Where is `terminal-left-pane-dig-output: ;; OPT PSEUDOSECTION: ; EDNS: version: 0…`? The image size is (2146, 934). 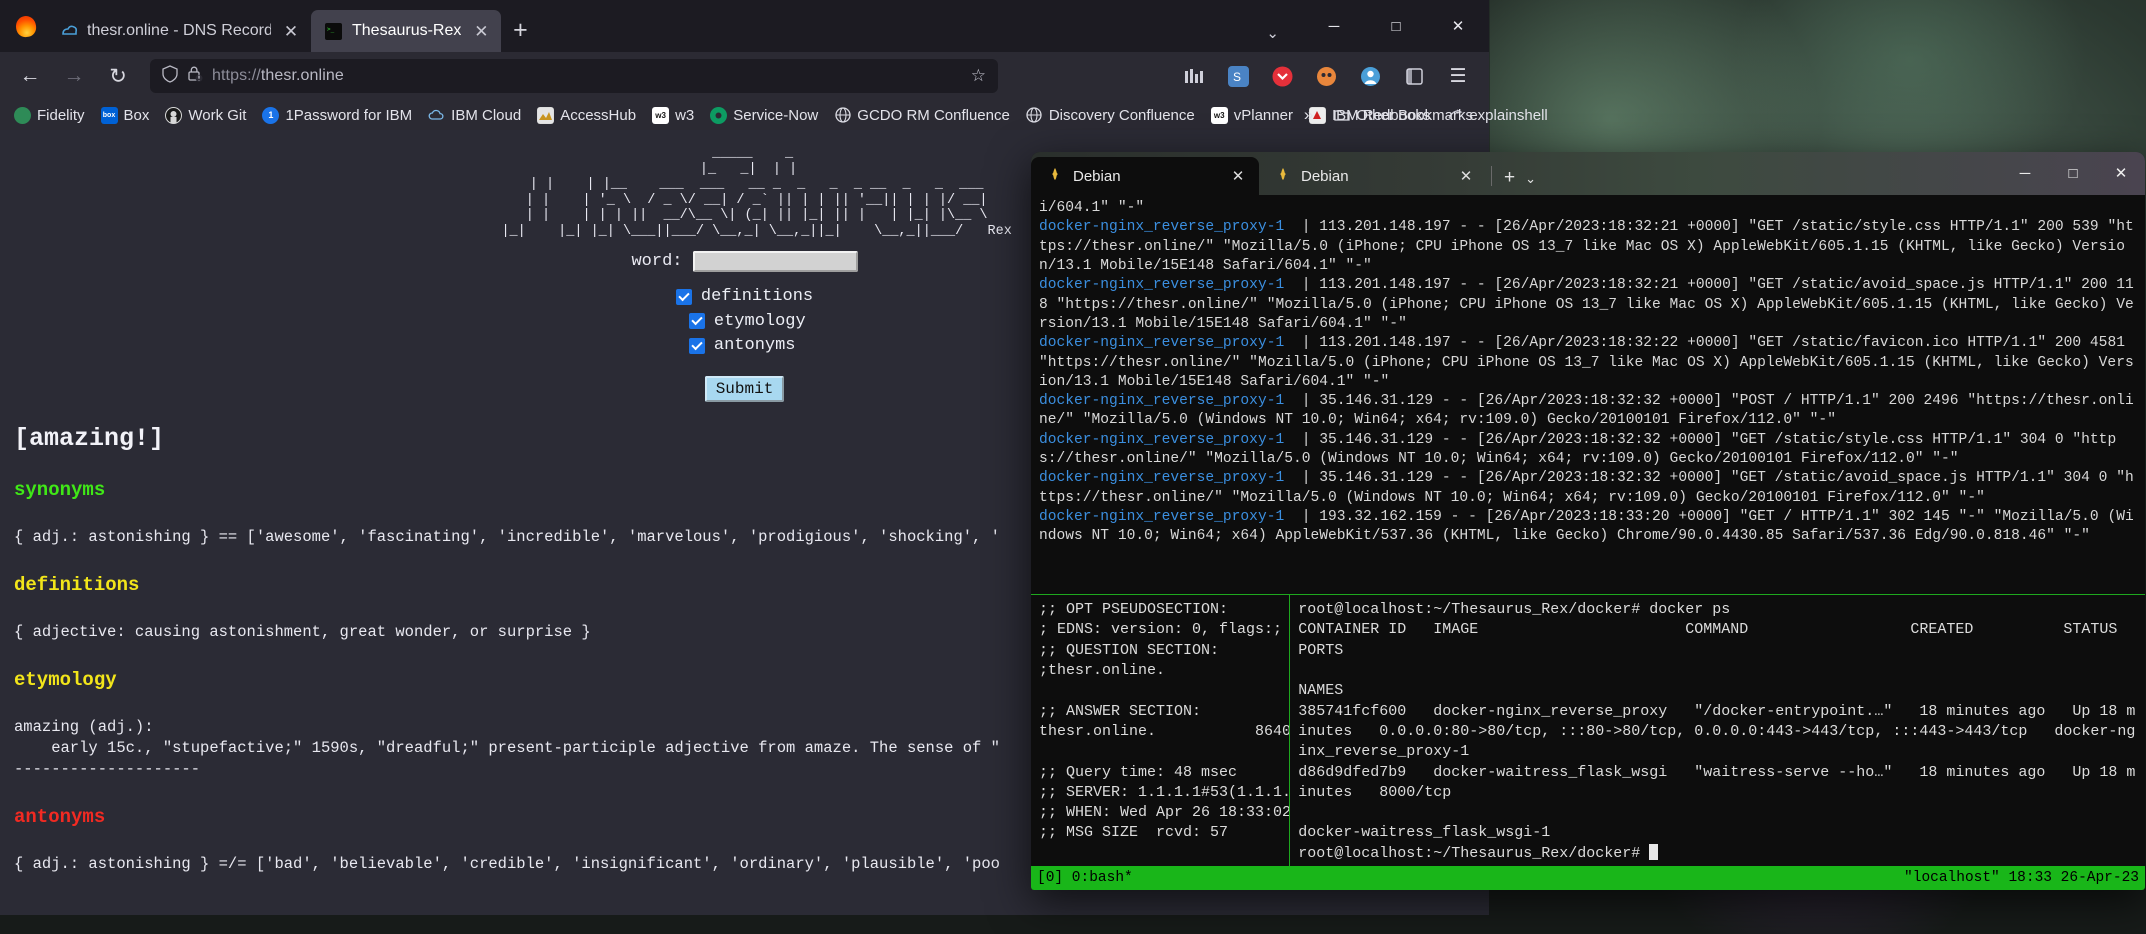 terminal-left-pane-dig-output: ;; OPT PSEUDOSECTION: ; EDNS: version: 0… is located at coordinates (1161, 731).